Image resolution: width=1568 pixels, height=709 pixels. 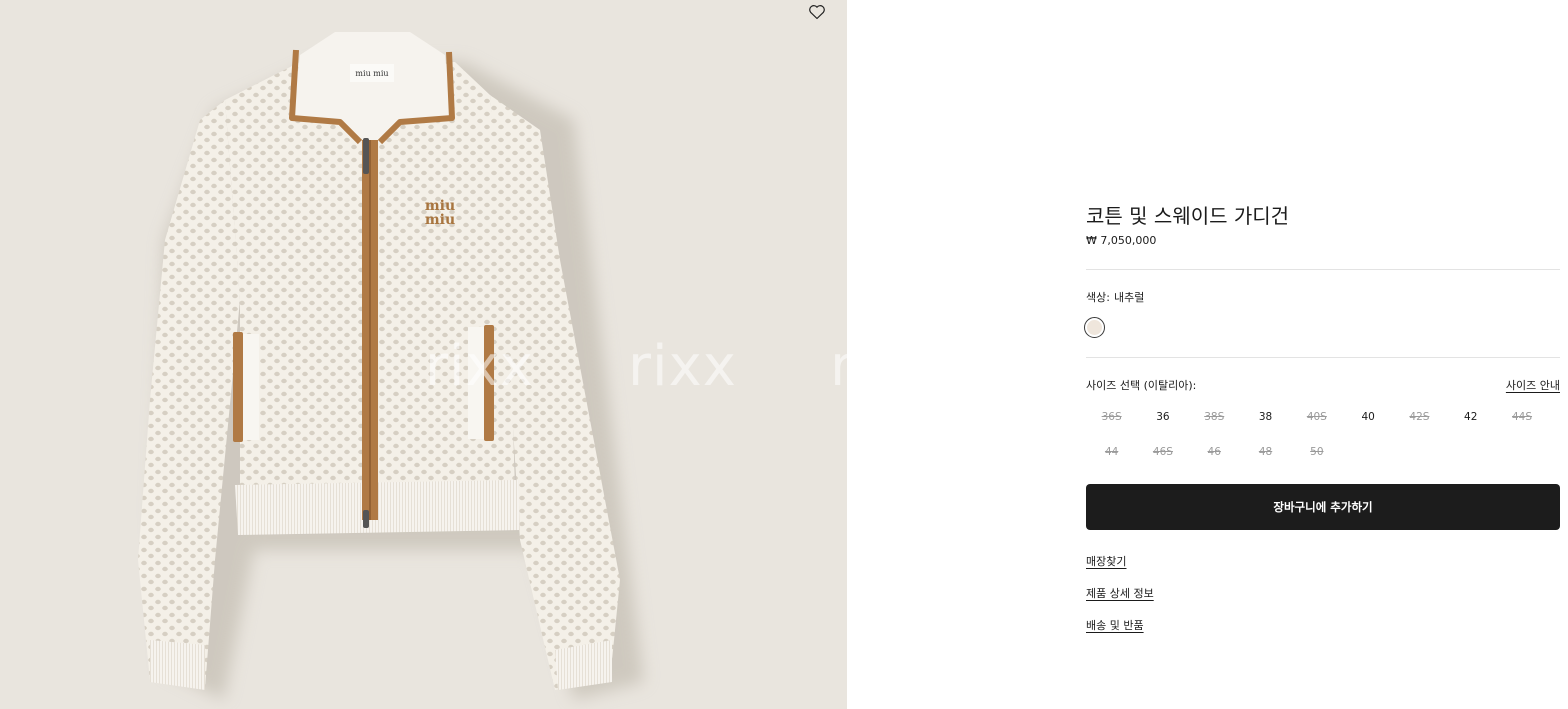 What do you see at coordinates (1214, 452) in the screenshot?
I see `size-option: 46` at bounding box center [1214, 452].